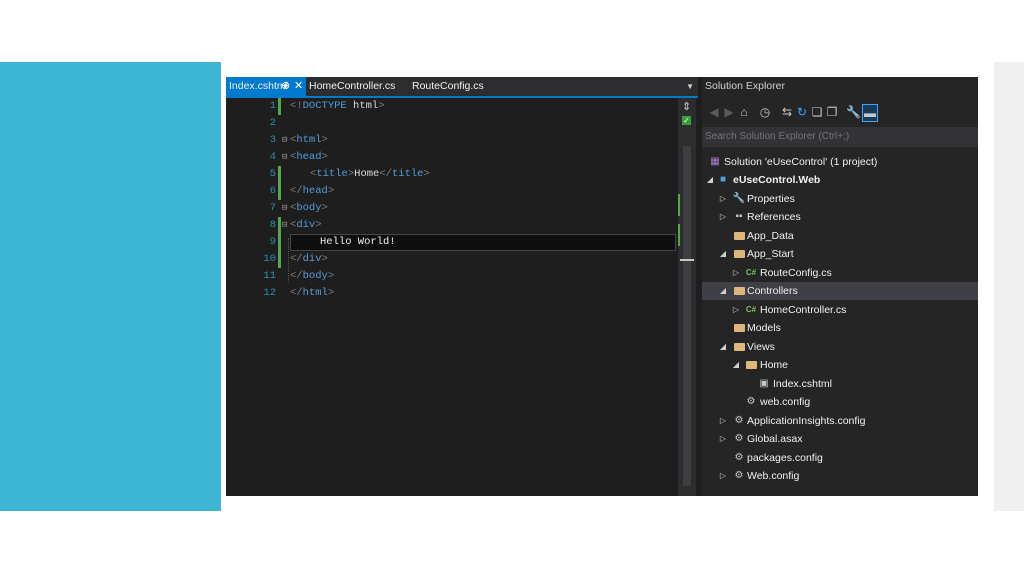  Describe the element at coordinates (802, 384) in the screenshot. I see `tree-node-label: Index.cshtml` at that location.